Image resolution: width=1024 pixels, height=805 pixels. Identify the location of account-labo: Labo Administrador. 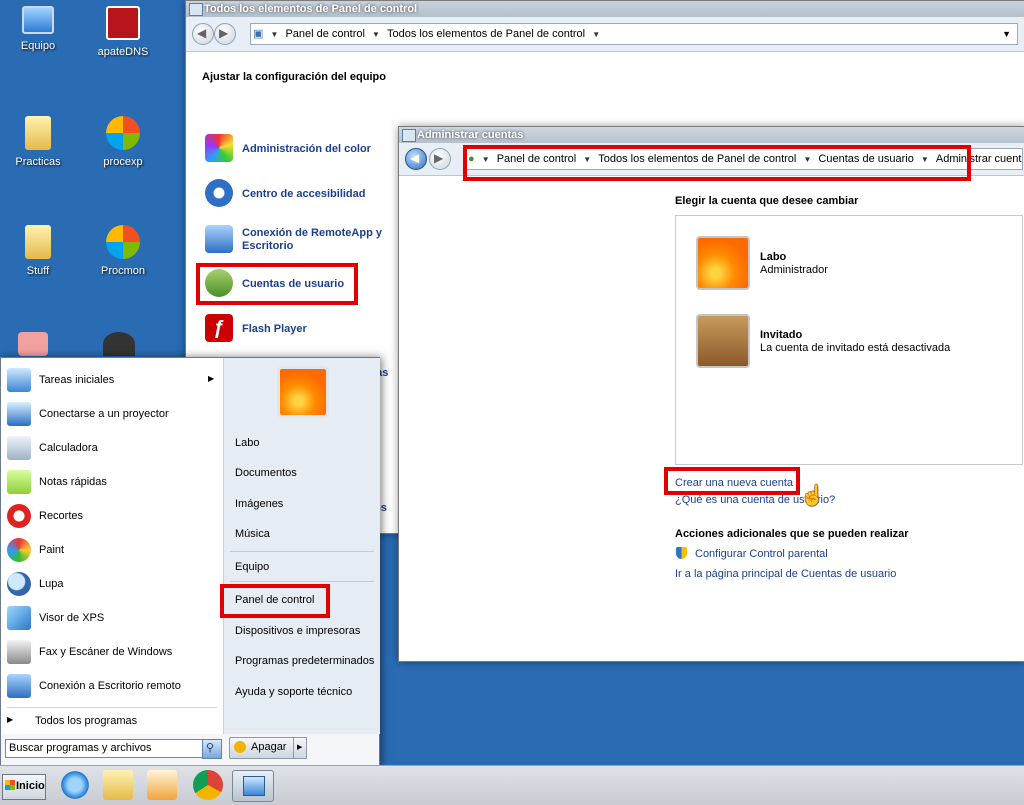
(849, 256).